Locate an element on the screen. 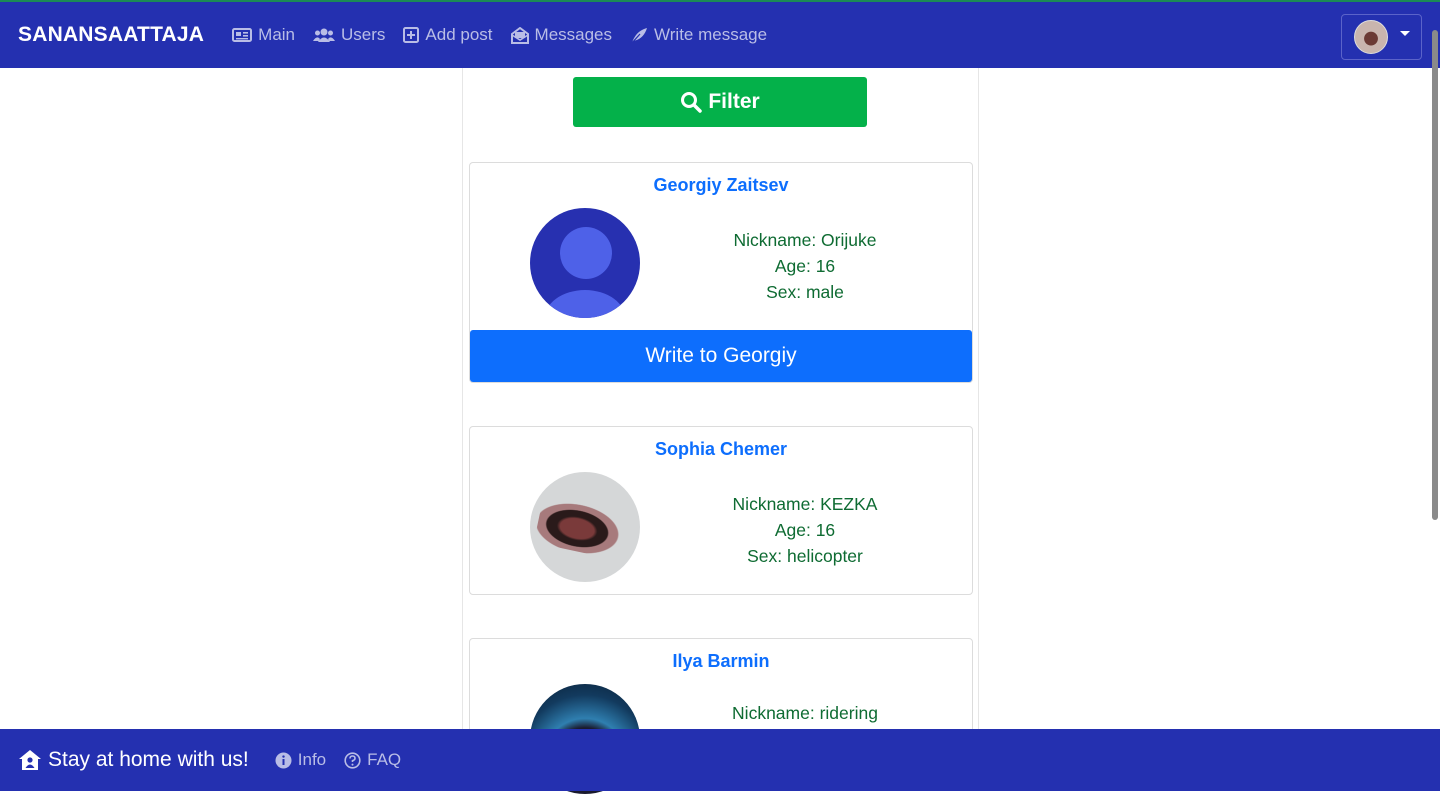  nav-item-add-post: Add post is located at coordinates (448, 35).